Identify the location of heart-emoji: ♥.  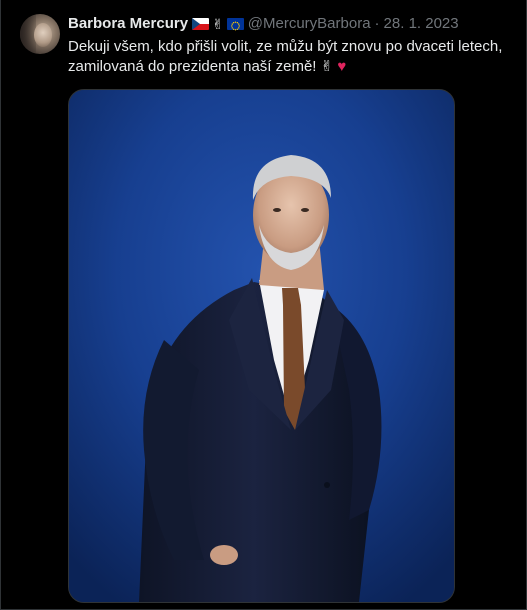
(342, 66).